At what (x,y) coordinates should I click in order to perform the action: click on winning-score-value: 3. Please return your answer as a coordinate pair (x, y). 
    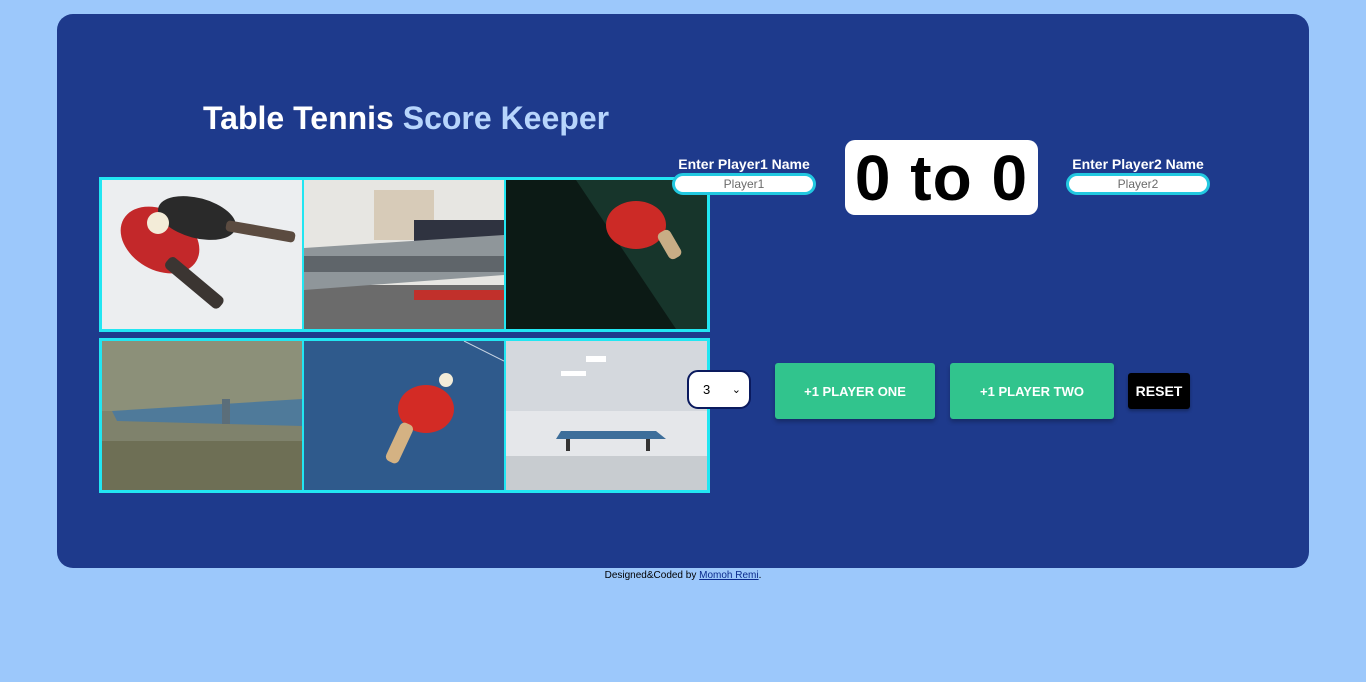
    Looking at the image, I should click on (707, 389).